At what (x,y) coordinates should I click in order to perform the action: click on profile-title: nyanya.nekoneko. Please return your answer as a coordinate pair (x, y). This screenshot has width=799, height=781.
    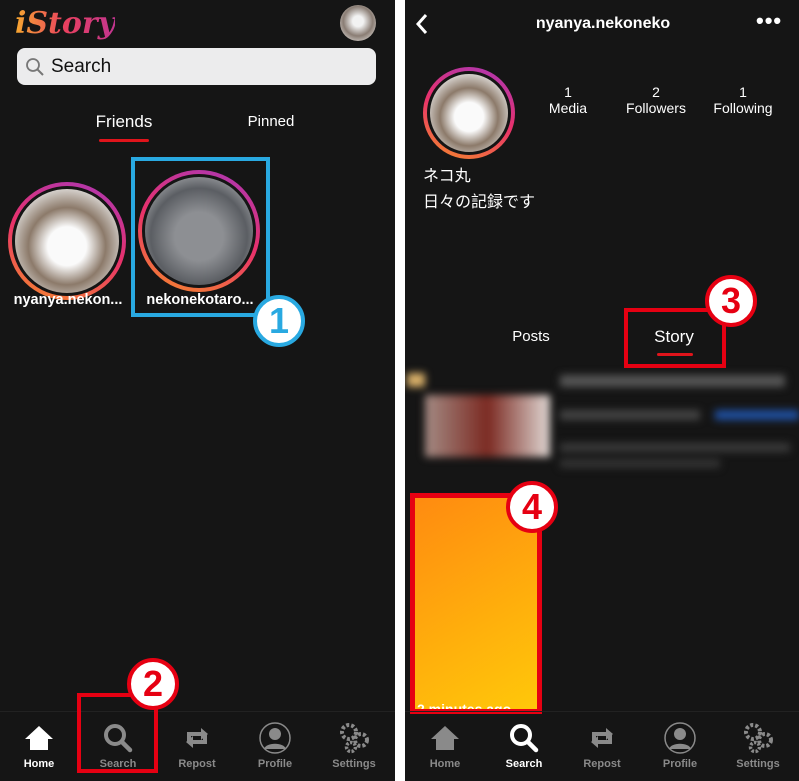
    Looking at the image, I should click on (603, 23).